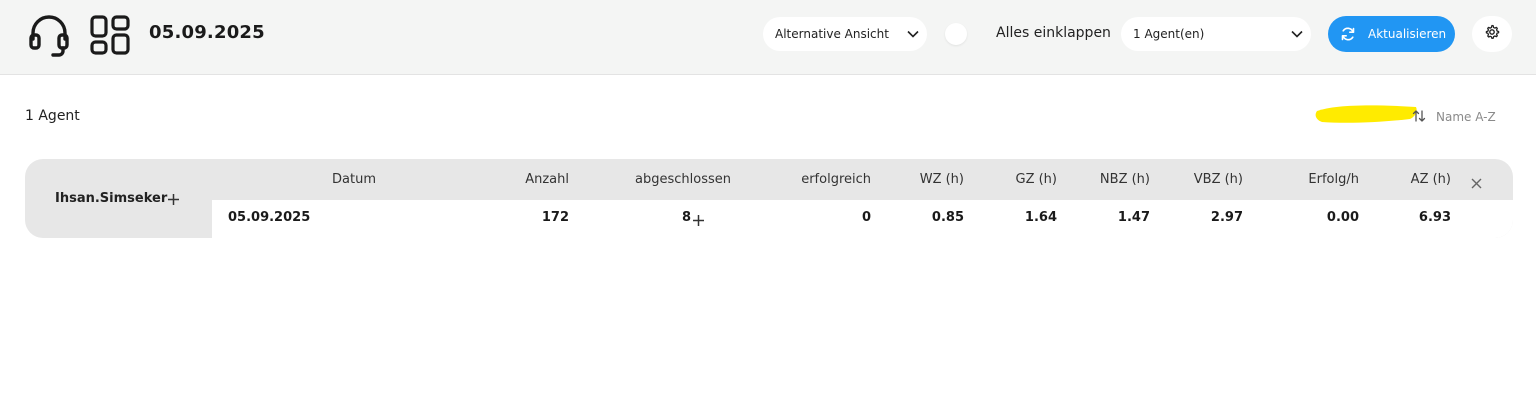 The image size is (1536, 411). What do you see at coordinates (1040, 217) in the screenshot?
I see `cell-gz: 1.64` at bounding box center [1040, 217].